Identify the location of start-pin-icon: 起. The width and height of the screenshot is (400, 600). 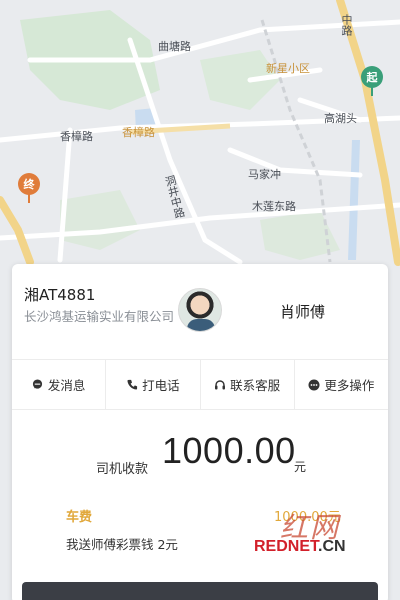
(372, 81).